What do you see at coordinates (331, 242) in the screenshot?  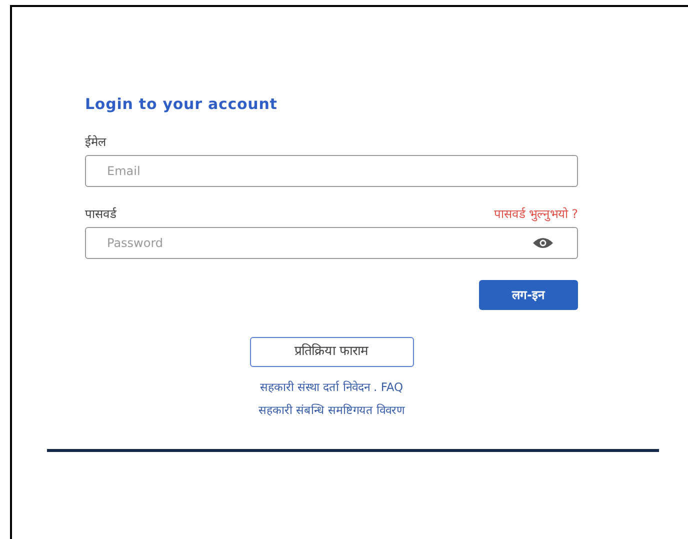 I see `password-field: Password` at bounding box center [331, 242].